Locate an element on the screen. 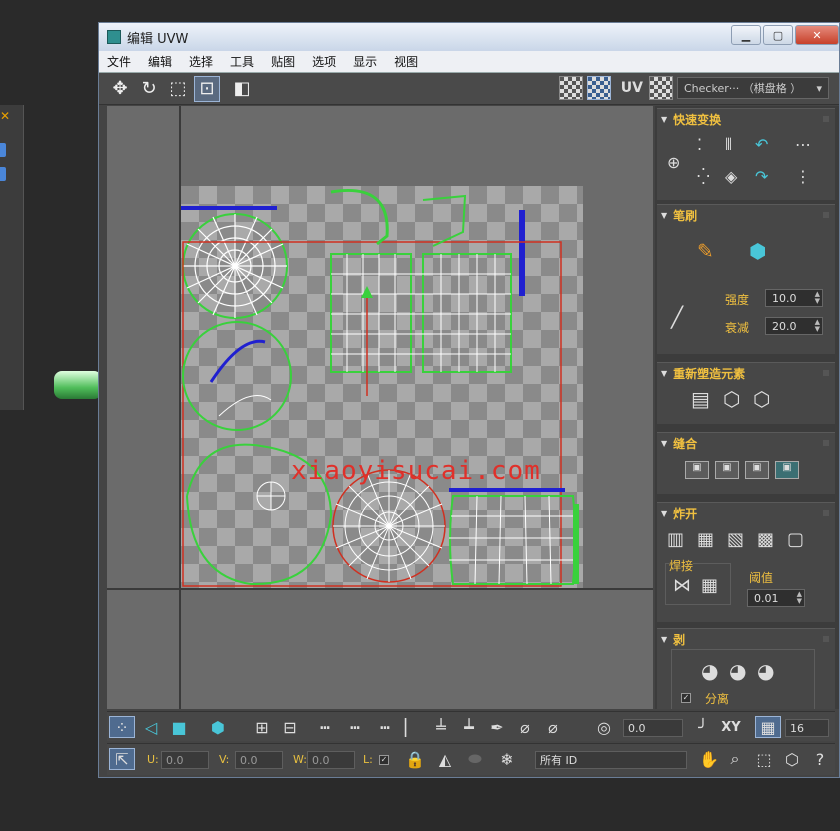 The height and width of the screenshot is (831, 840). zoom-extents-icon: ⬡ is located at coordinates (792, 759).